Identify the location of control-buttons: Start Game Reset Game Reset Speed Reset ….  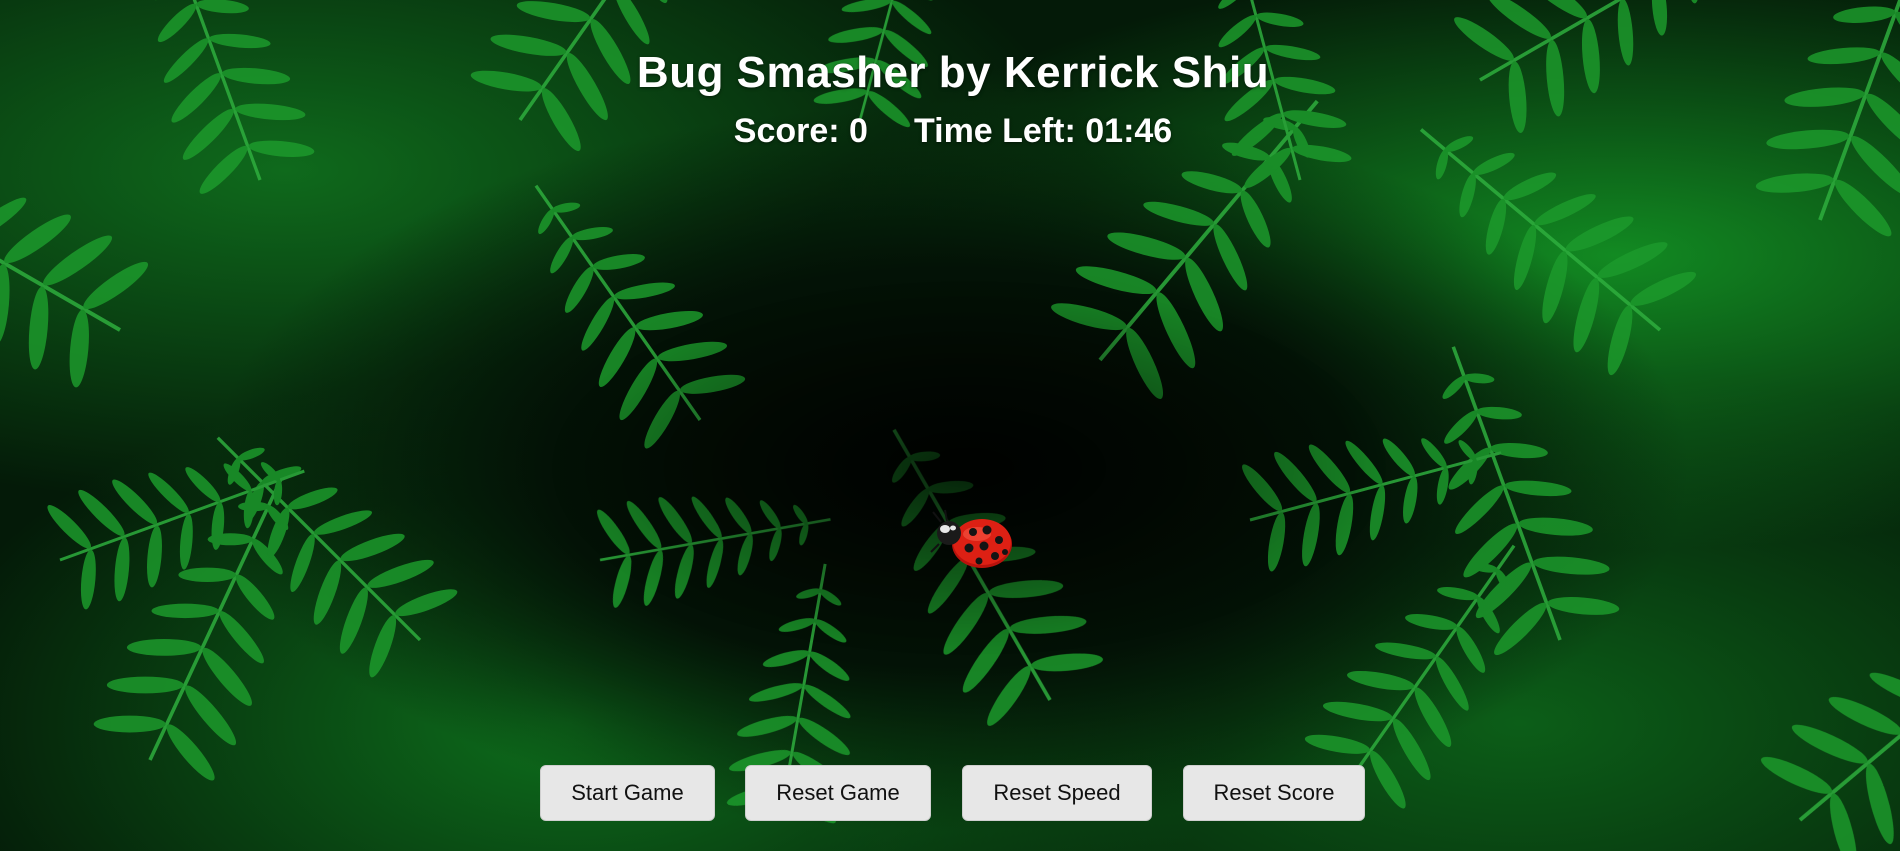
(950, 793).